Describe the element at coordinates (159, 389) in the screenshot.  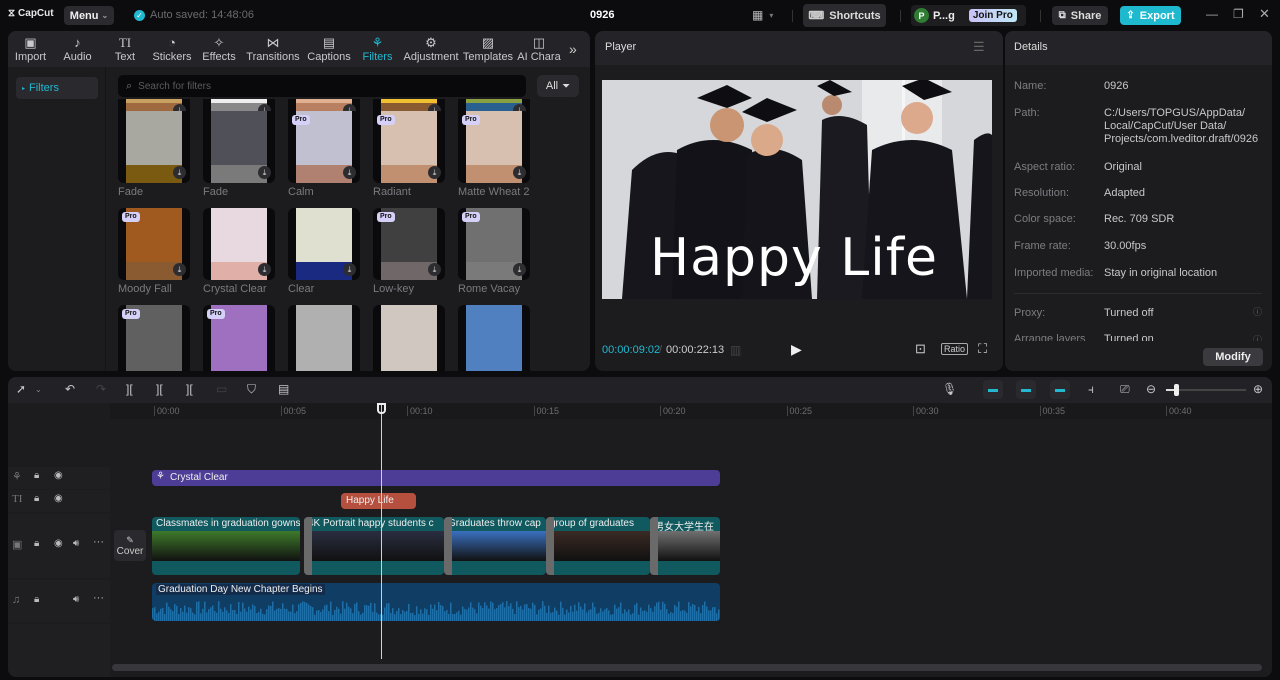
I see `delete-left-icon: ][` at that location.